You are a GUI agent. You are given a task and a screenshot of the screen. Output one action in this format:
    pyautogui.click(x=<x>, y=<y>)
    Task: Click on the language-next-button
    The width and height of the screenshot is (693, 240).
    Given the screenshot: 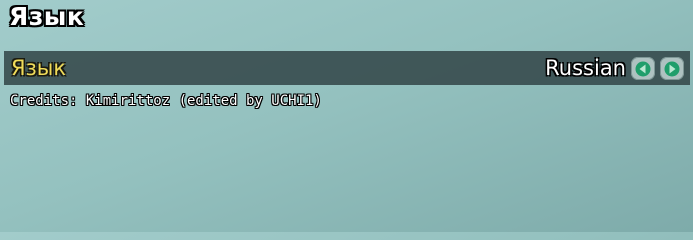 What is the action you would take?
    pyautogui.click(x=672, y=68)
    